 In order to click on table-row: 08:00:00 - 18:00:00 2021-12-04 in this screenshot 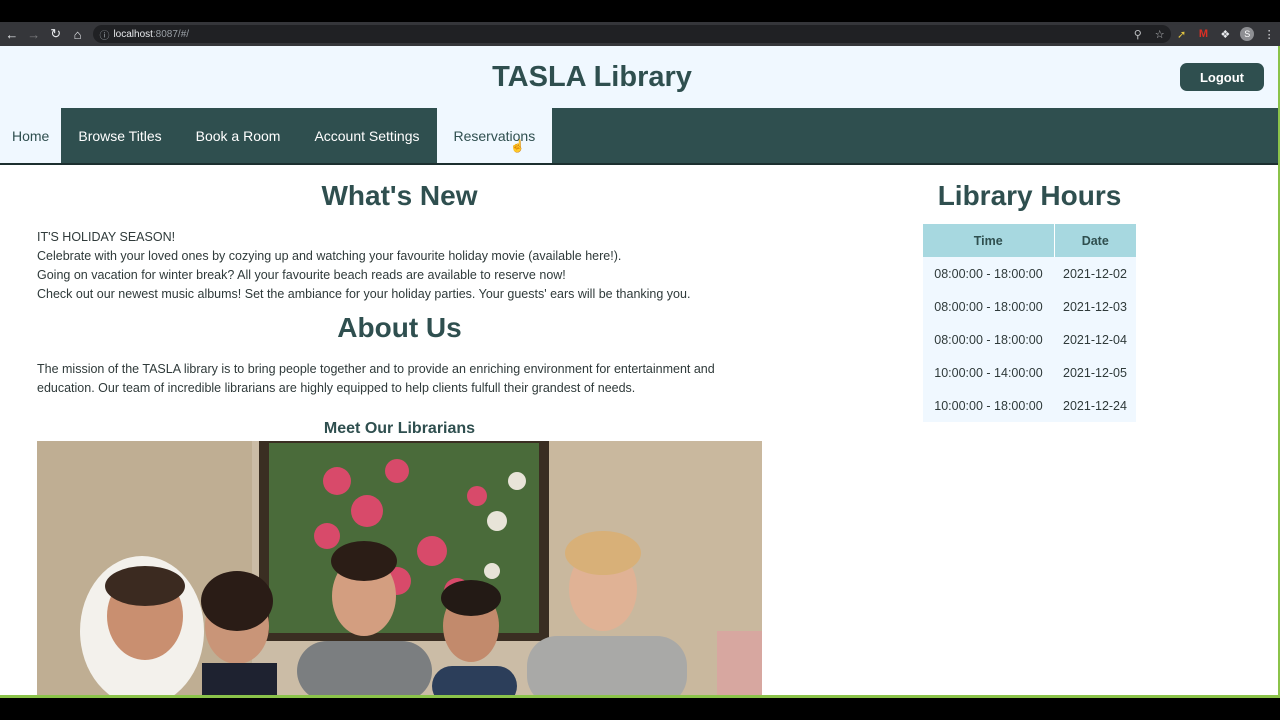, I will do `click(1029, 339)`.